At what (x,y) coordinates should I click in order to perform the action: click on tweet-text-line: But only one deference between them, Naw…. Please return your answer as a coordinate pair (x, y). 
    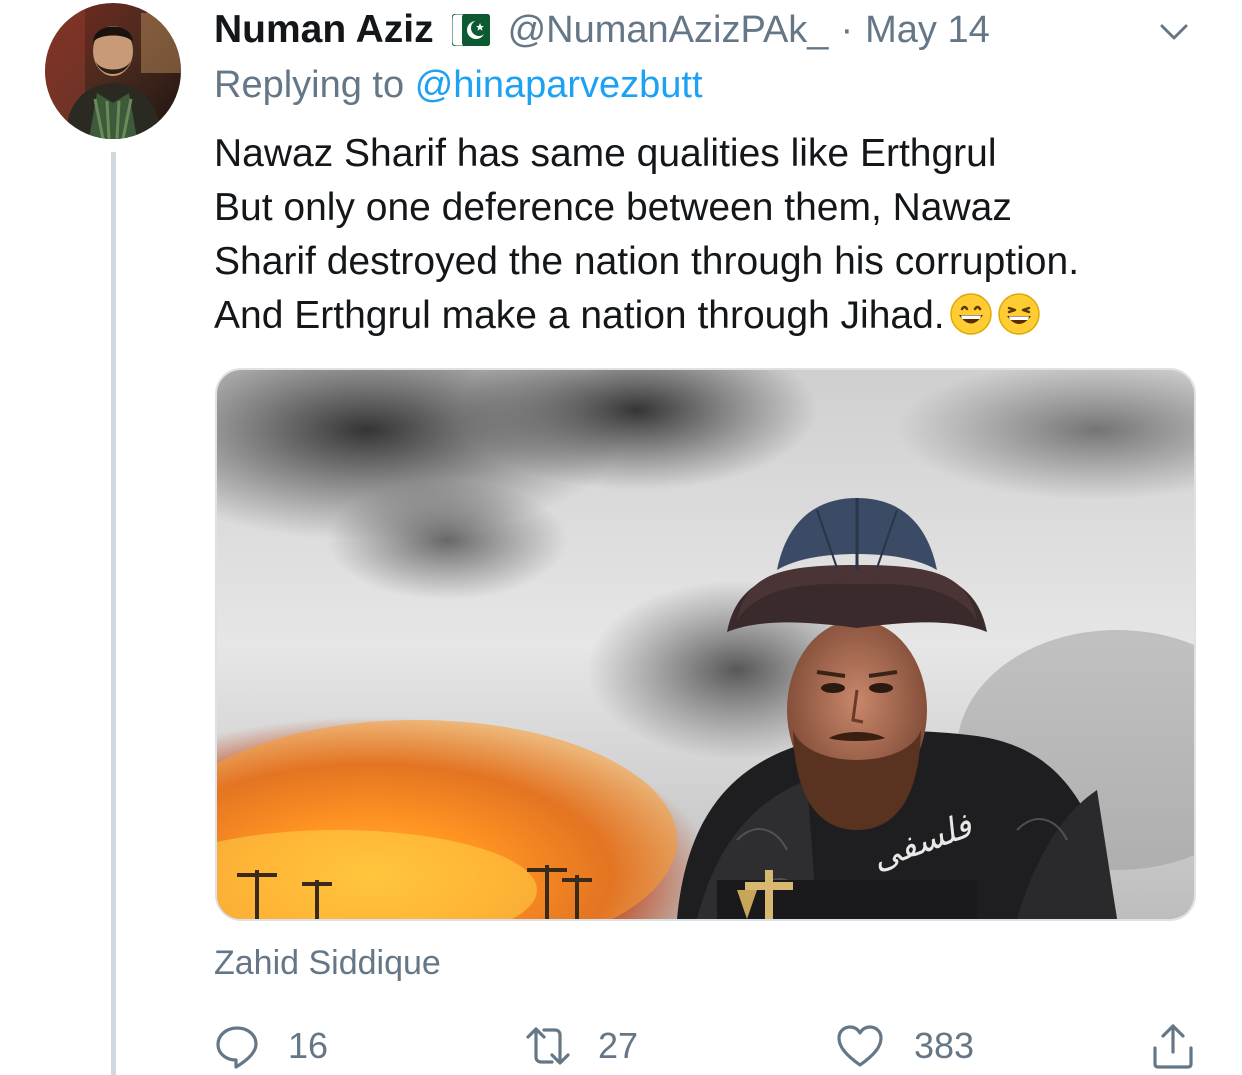
    Looking at the image, I should click on (613, 207).